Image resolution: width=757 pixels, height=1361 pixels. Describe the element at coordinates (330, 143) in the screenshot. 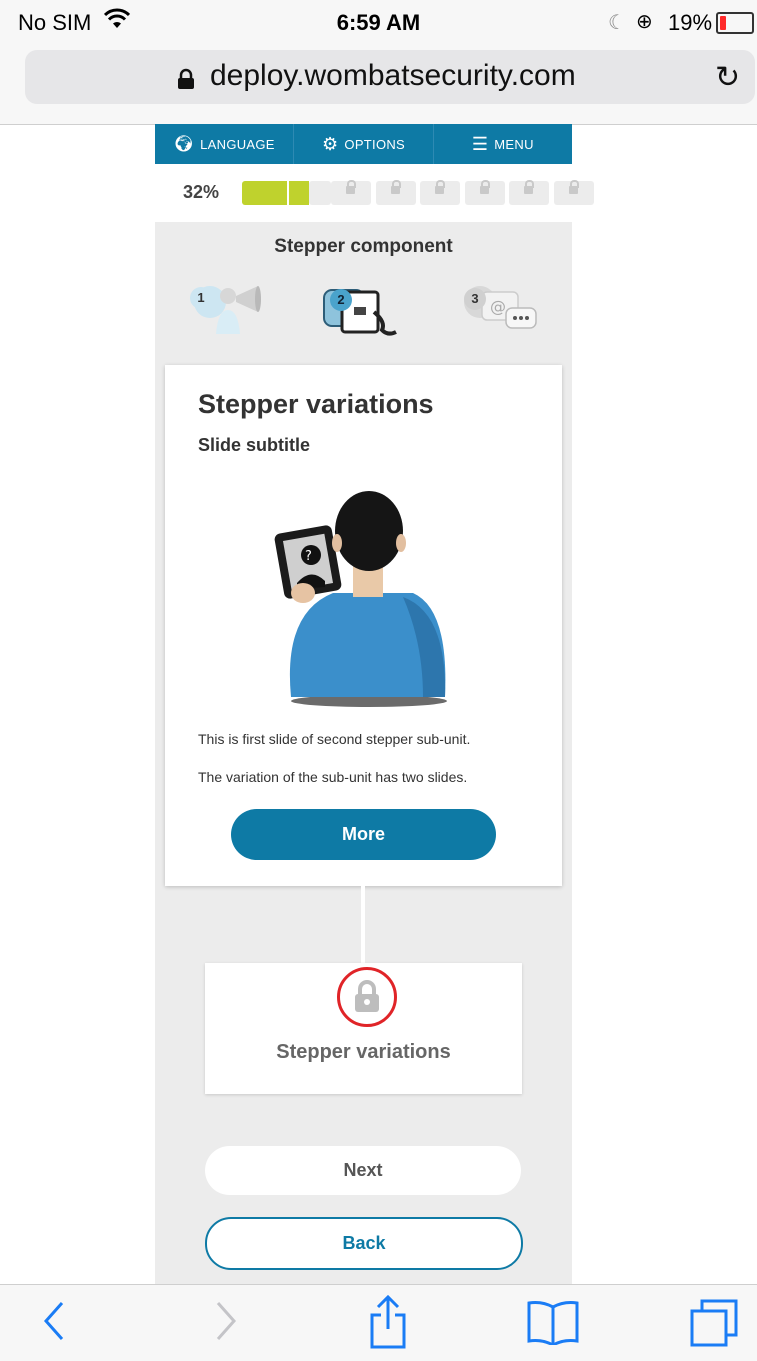

I see `gear-icon: ⚙` at that location.